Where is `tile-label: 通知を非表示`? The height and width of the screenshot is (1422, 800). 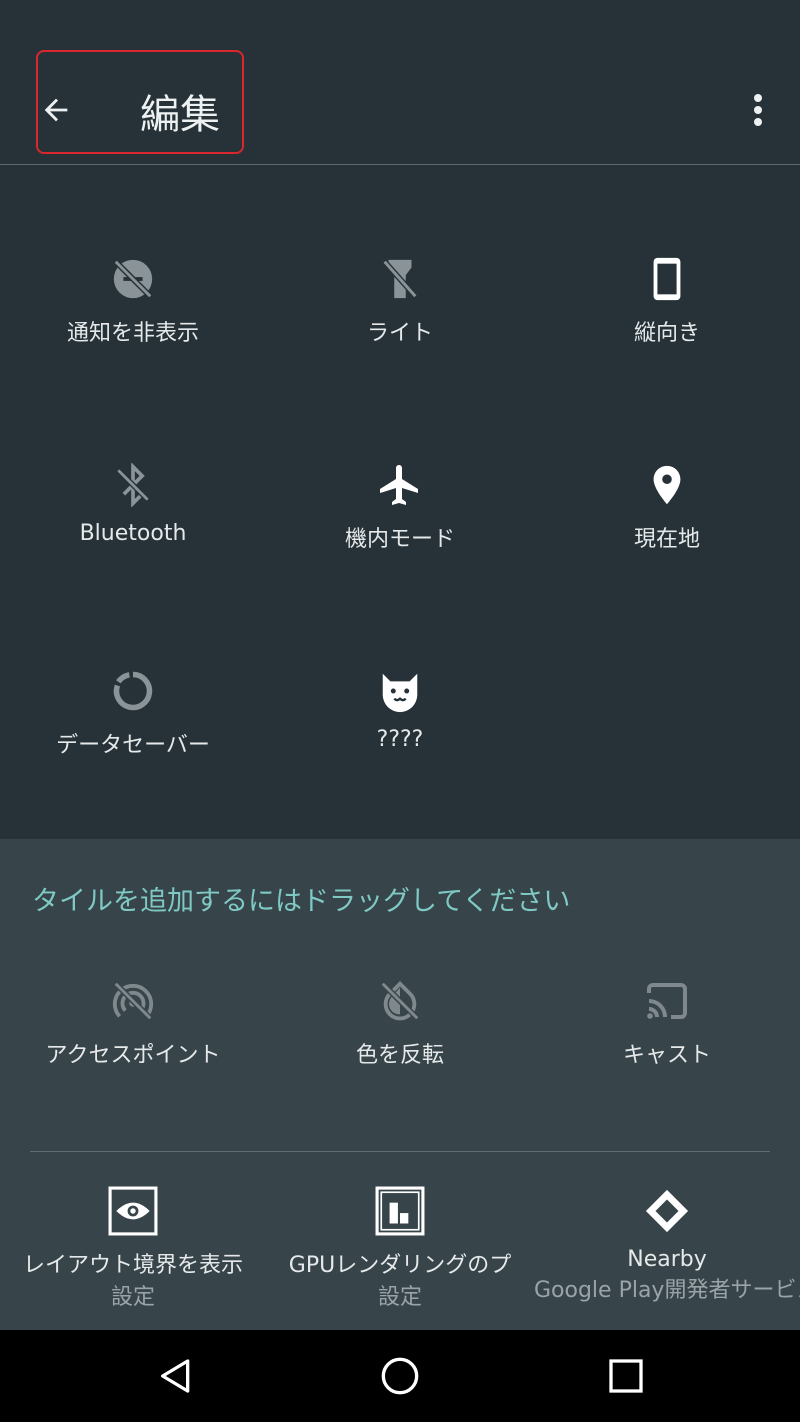
tile-label: 通知を非表示 is located at coordinates (132, 333).